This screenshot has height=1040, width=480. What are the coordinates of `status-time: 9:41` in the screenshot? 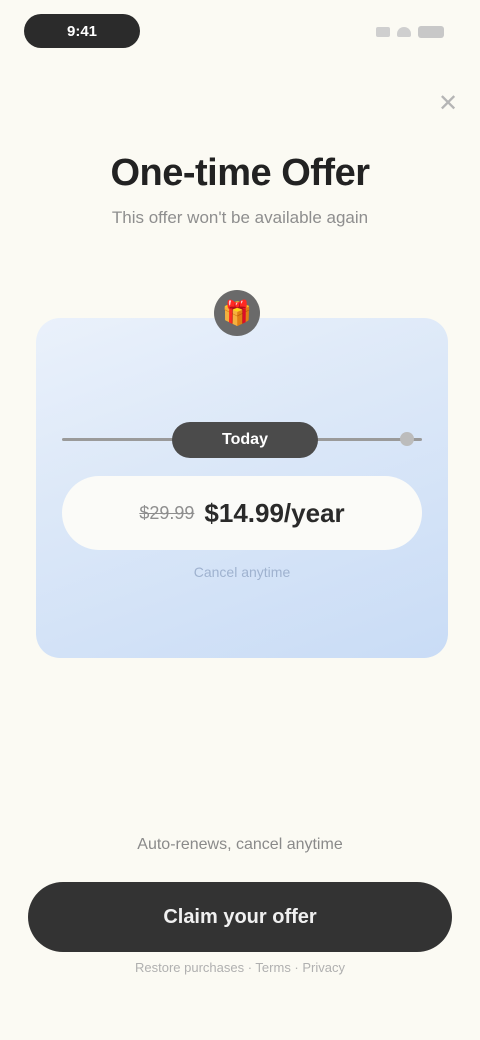 It's located at (82, 31).